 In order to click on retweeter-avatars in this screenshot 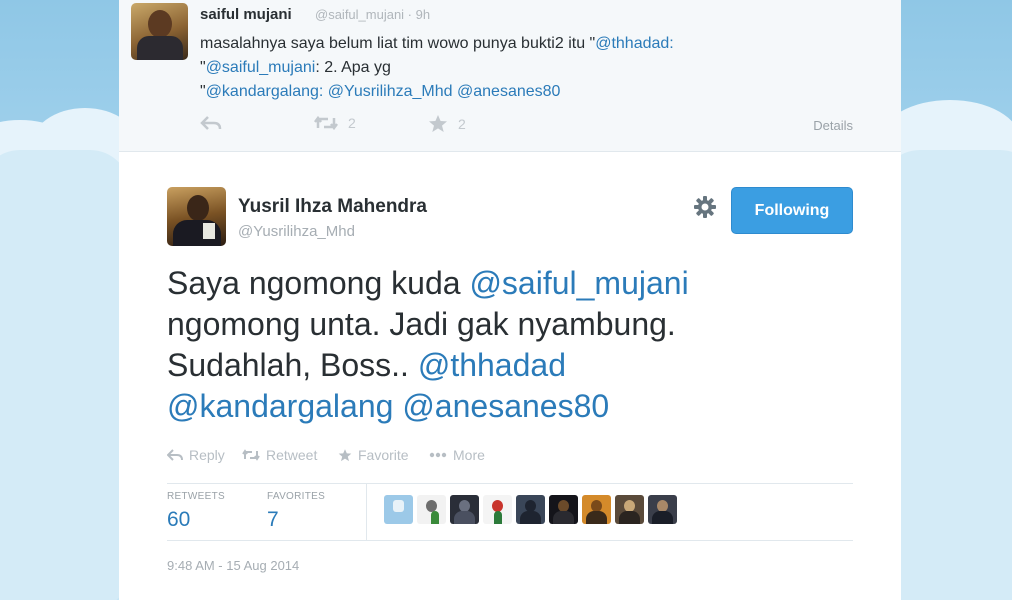, I will do `click(530, 509)`.